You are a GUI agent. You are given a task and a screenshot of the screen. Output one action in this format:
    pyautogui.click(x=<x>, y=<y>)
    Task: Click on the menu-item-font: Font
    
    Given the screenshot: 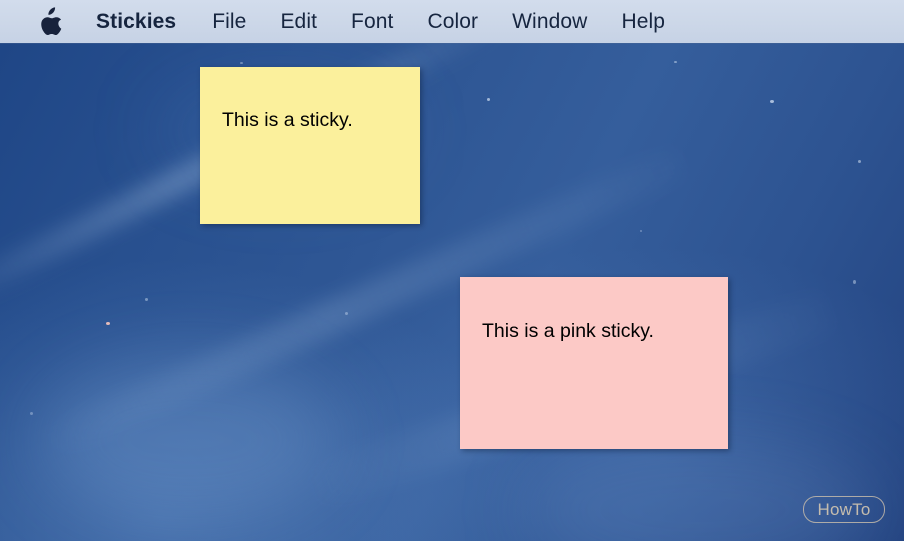 What is the action you would take?
    pyautogui.click(x=372, y=21)
    